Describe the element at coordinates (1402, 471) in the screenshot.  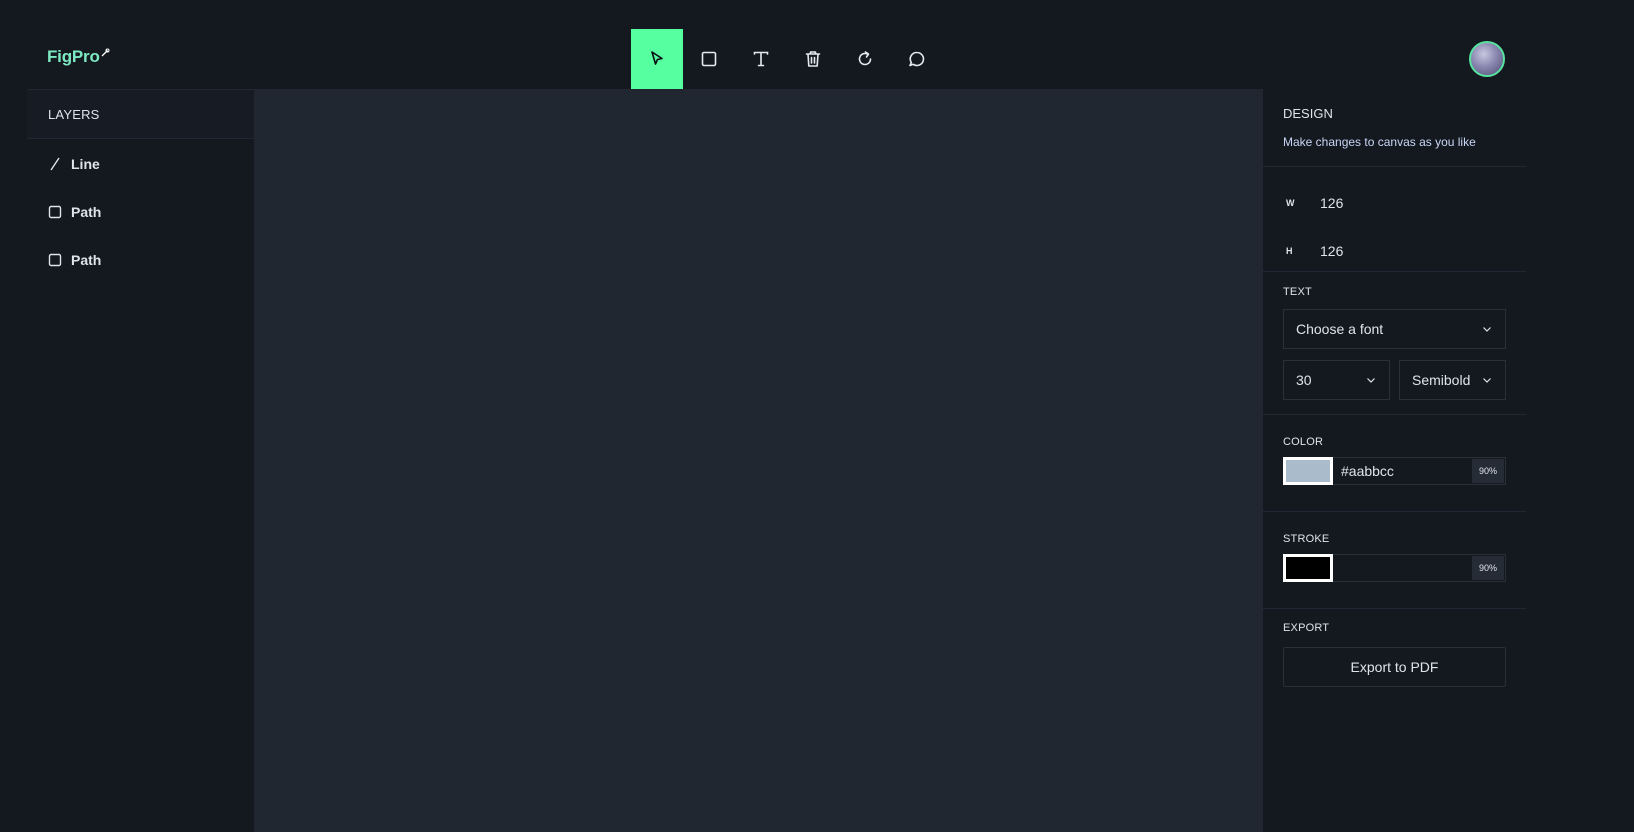
I see `fill-color-hex: #aabbcc` at that location.